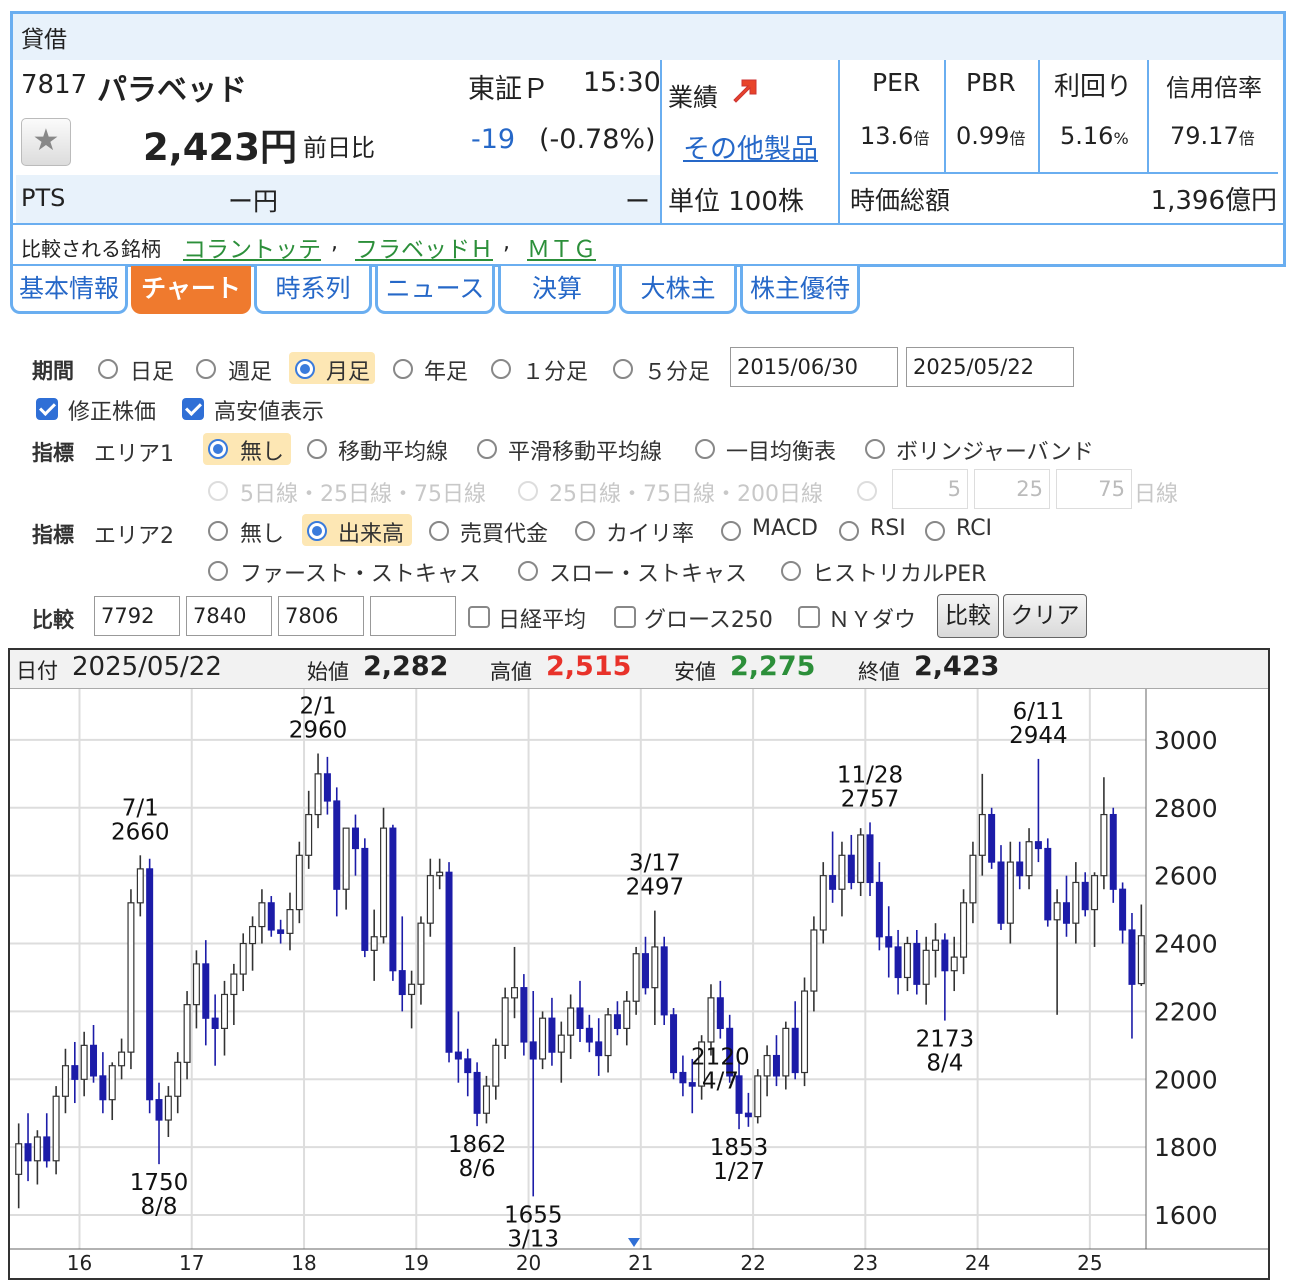 The image size is (1296, 1280). I want to click on area2-radio-volume, so click(317, 531).